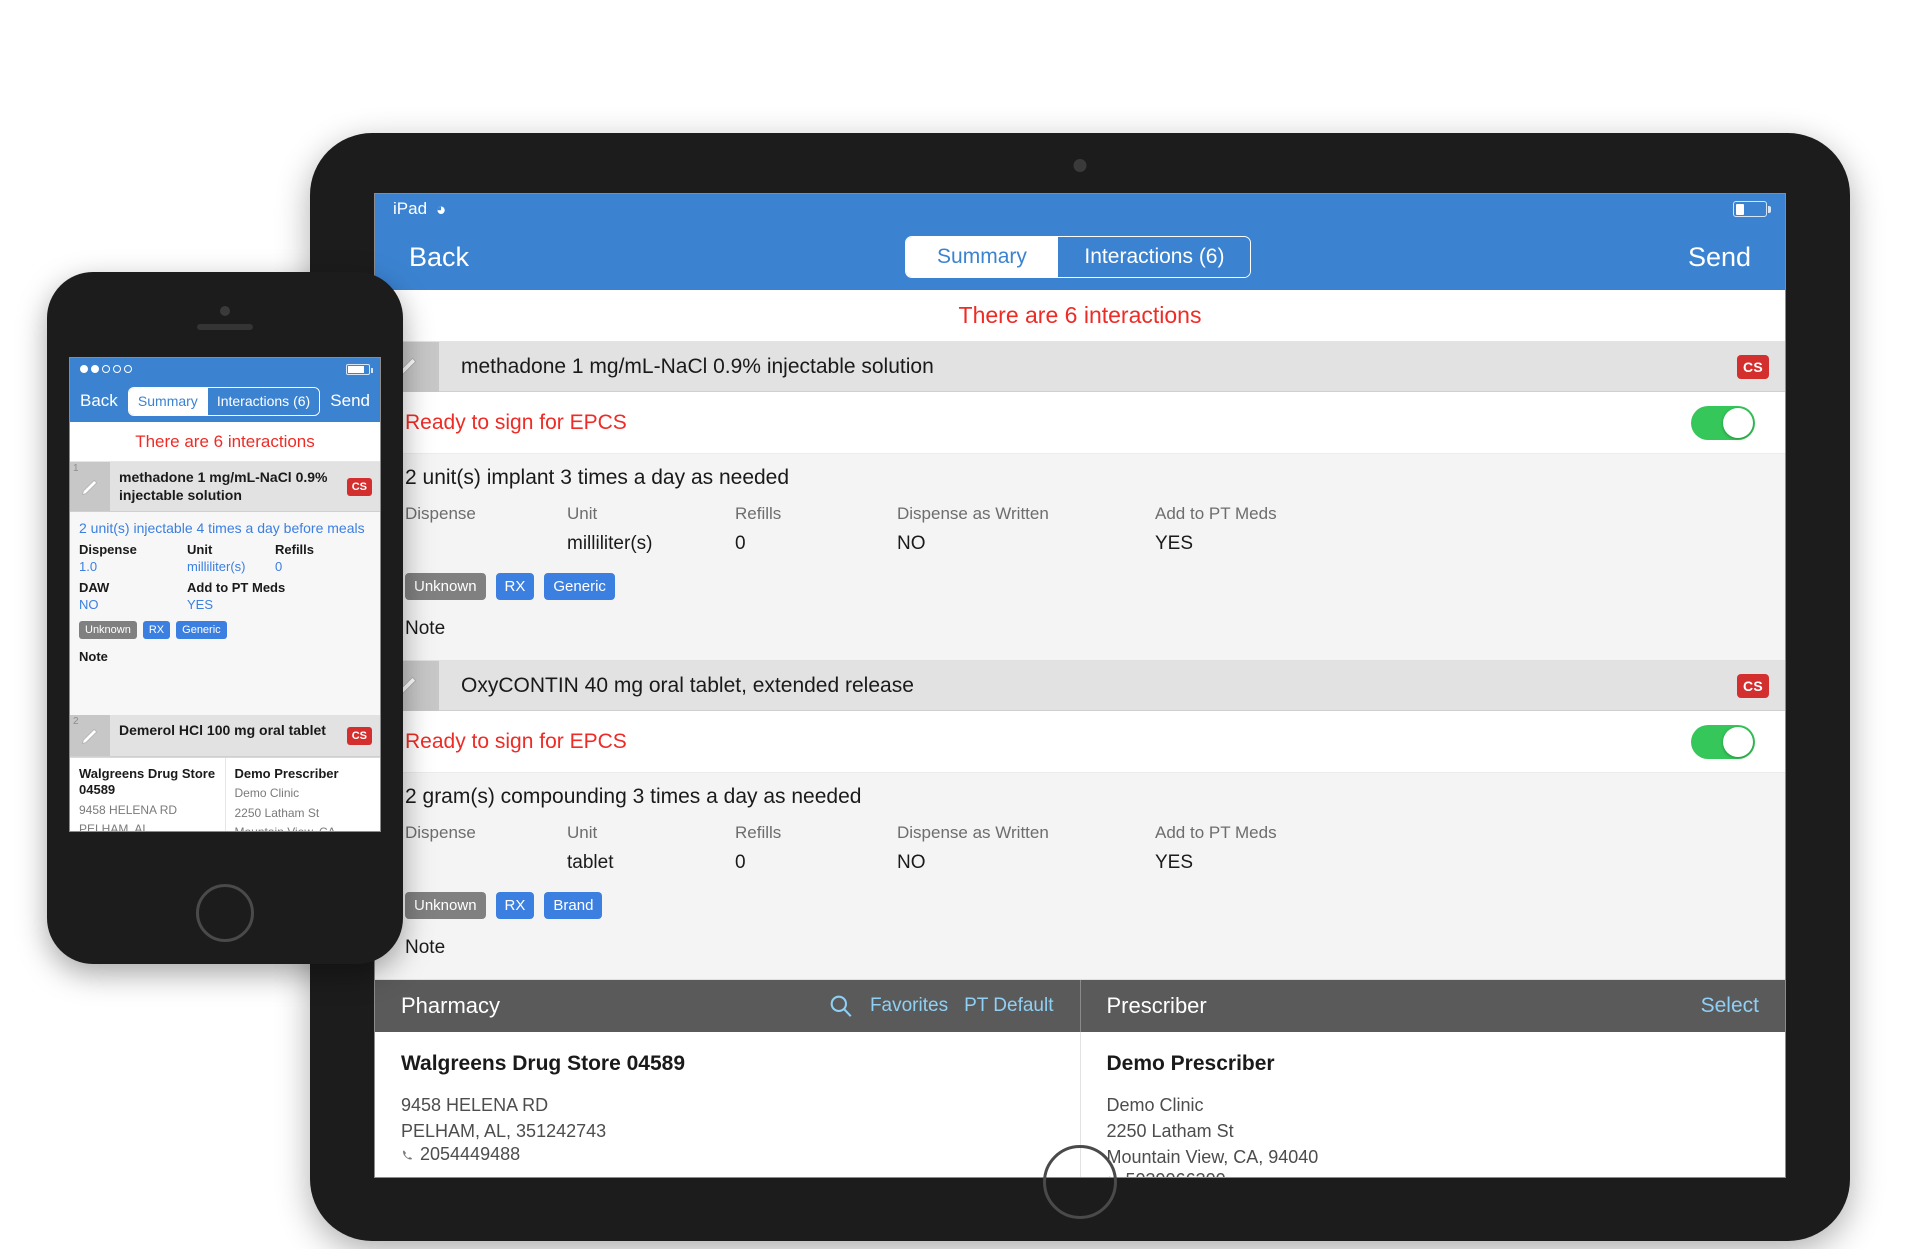 This screenshot has height=1249, width=1925. What do you see at coordinates (90, 736) in the screenshot?
I see `medication-edit-button: 2` at bounding box center [90, 736].